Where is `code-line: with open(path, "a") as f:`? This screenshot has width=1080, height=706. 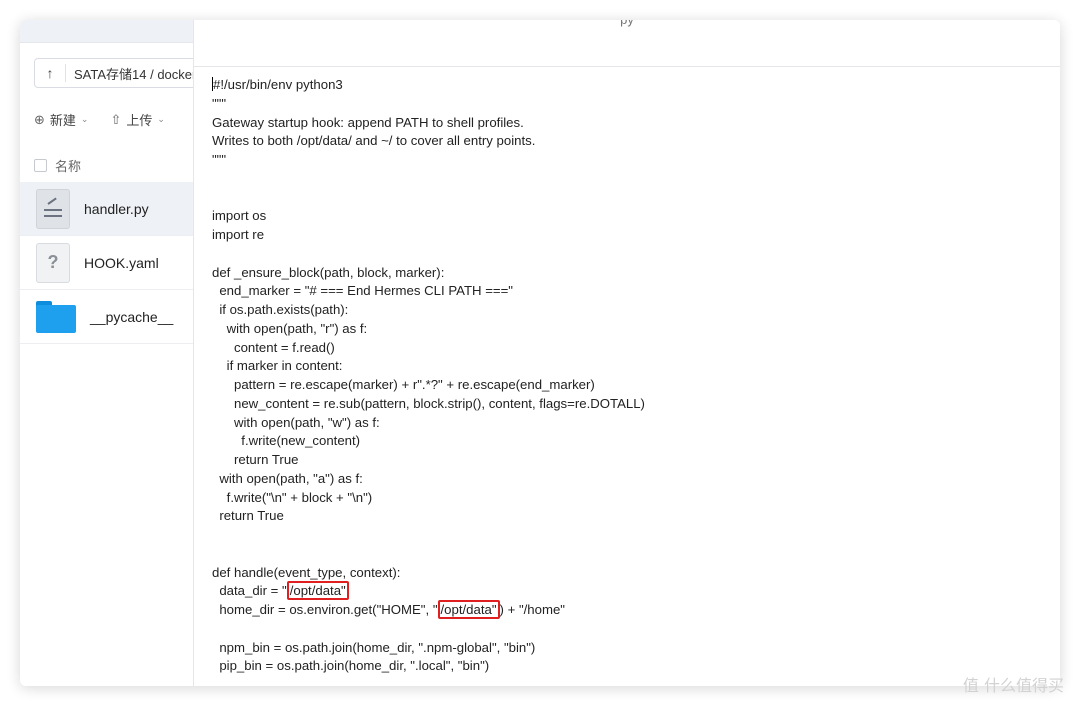
code-line: with open(path, "a") as f: is located at coordinates (287, 478).